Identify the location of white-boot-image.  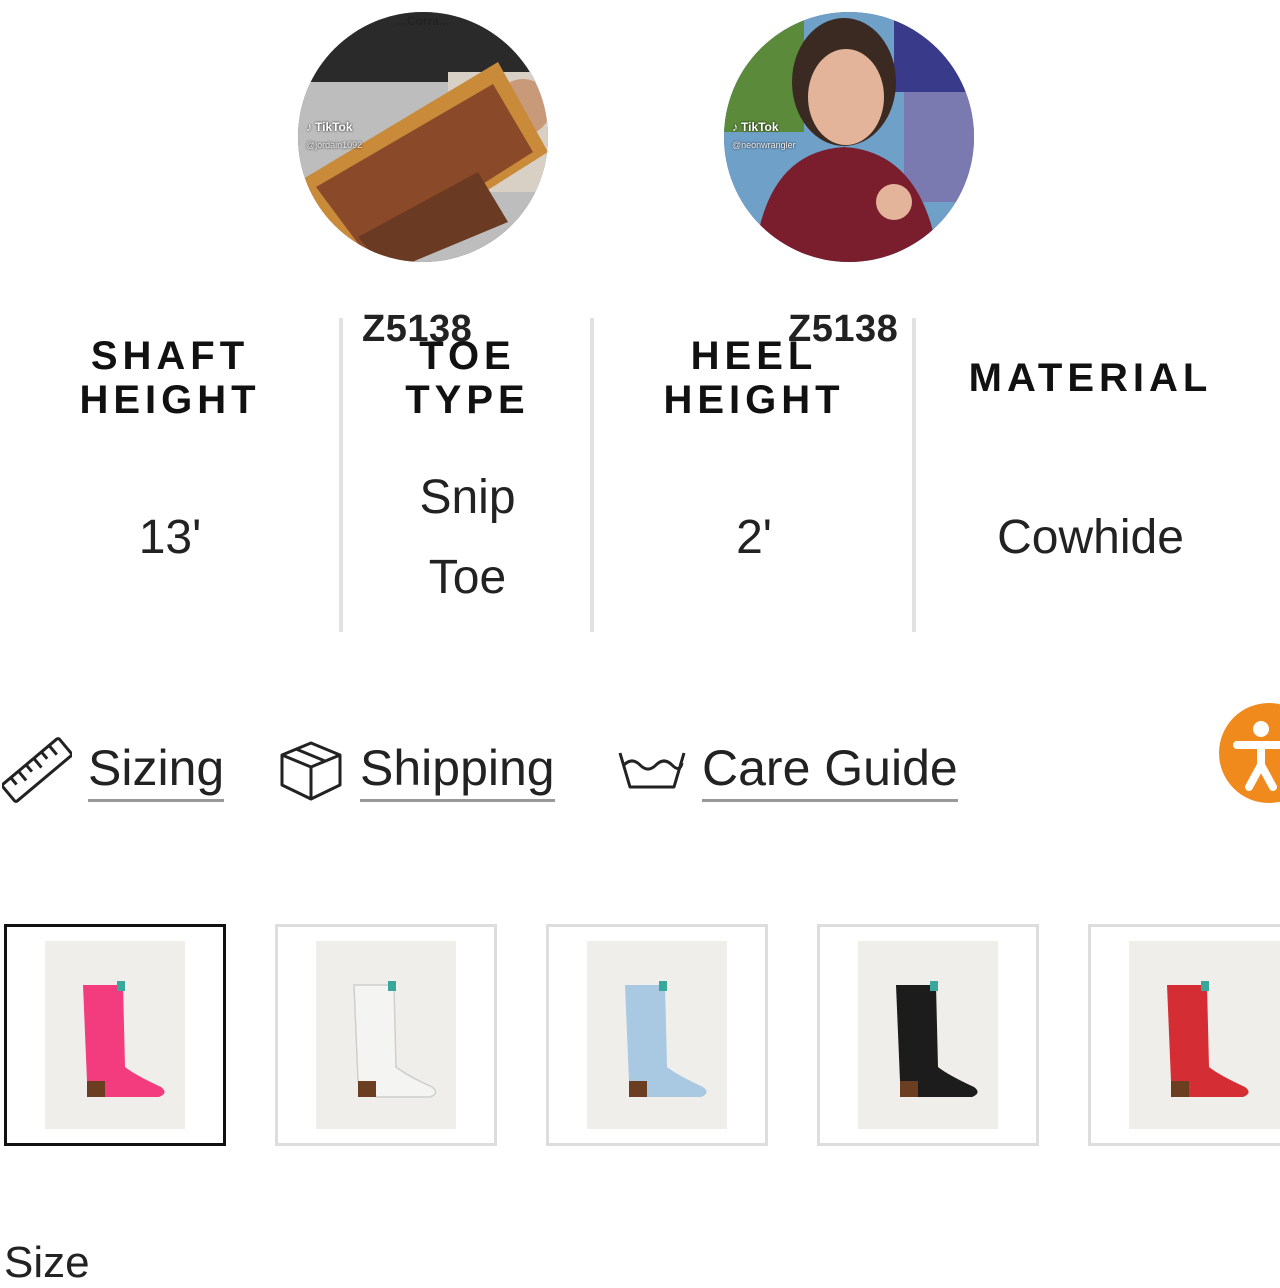
(395, 1039).